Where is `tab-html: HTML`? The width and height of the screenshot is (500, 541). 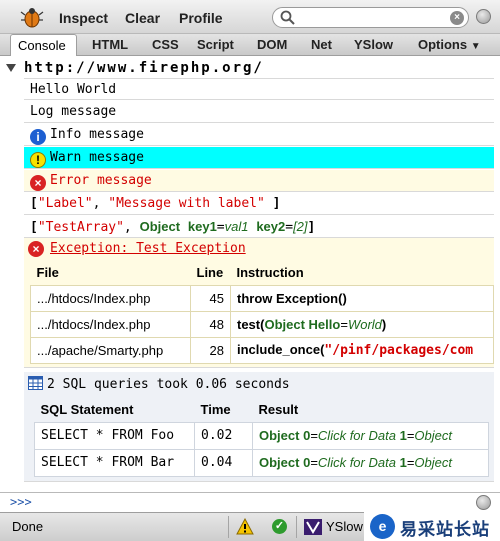 tab-html: HTML is located at coordinates (110, 44).